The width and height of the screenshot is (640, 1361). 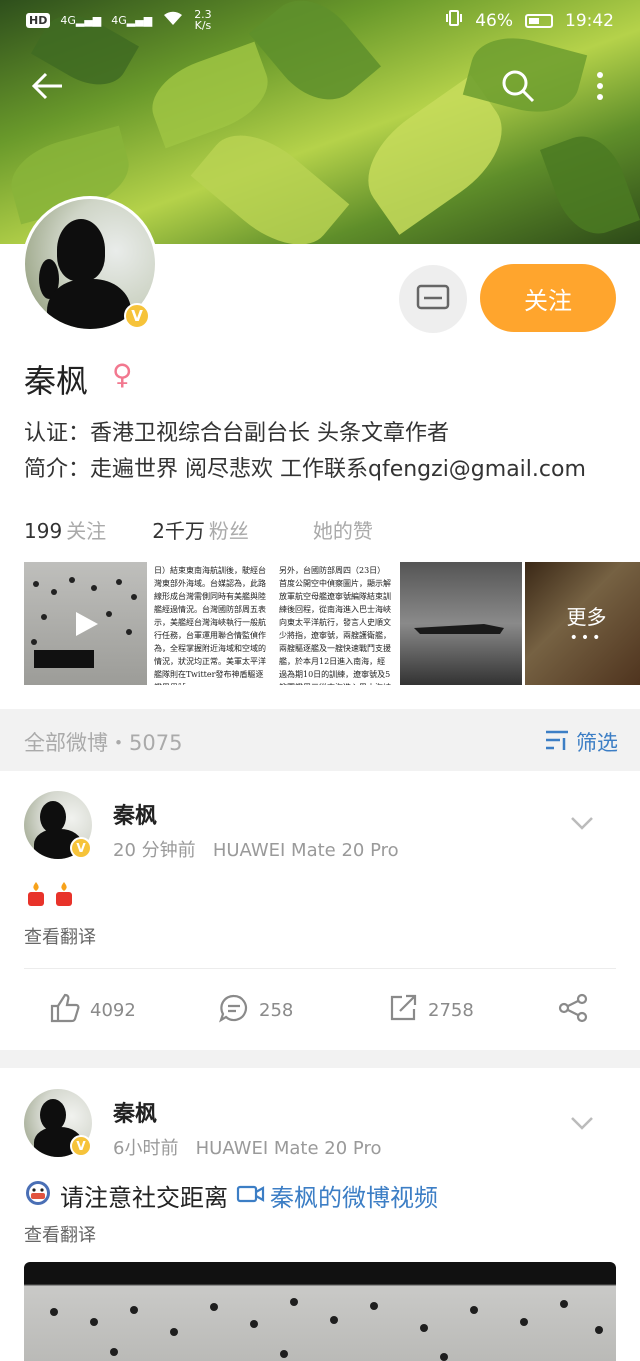 What do you see at coordinates (557, 742) in the screenshot?
I see `filter-icon` at bounding box center [557, 742].